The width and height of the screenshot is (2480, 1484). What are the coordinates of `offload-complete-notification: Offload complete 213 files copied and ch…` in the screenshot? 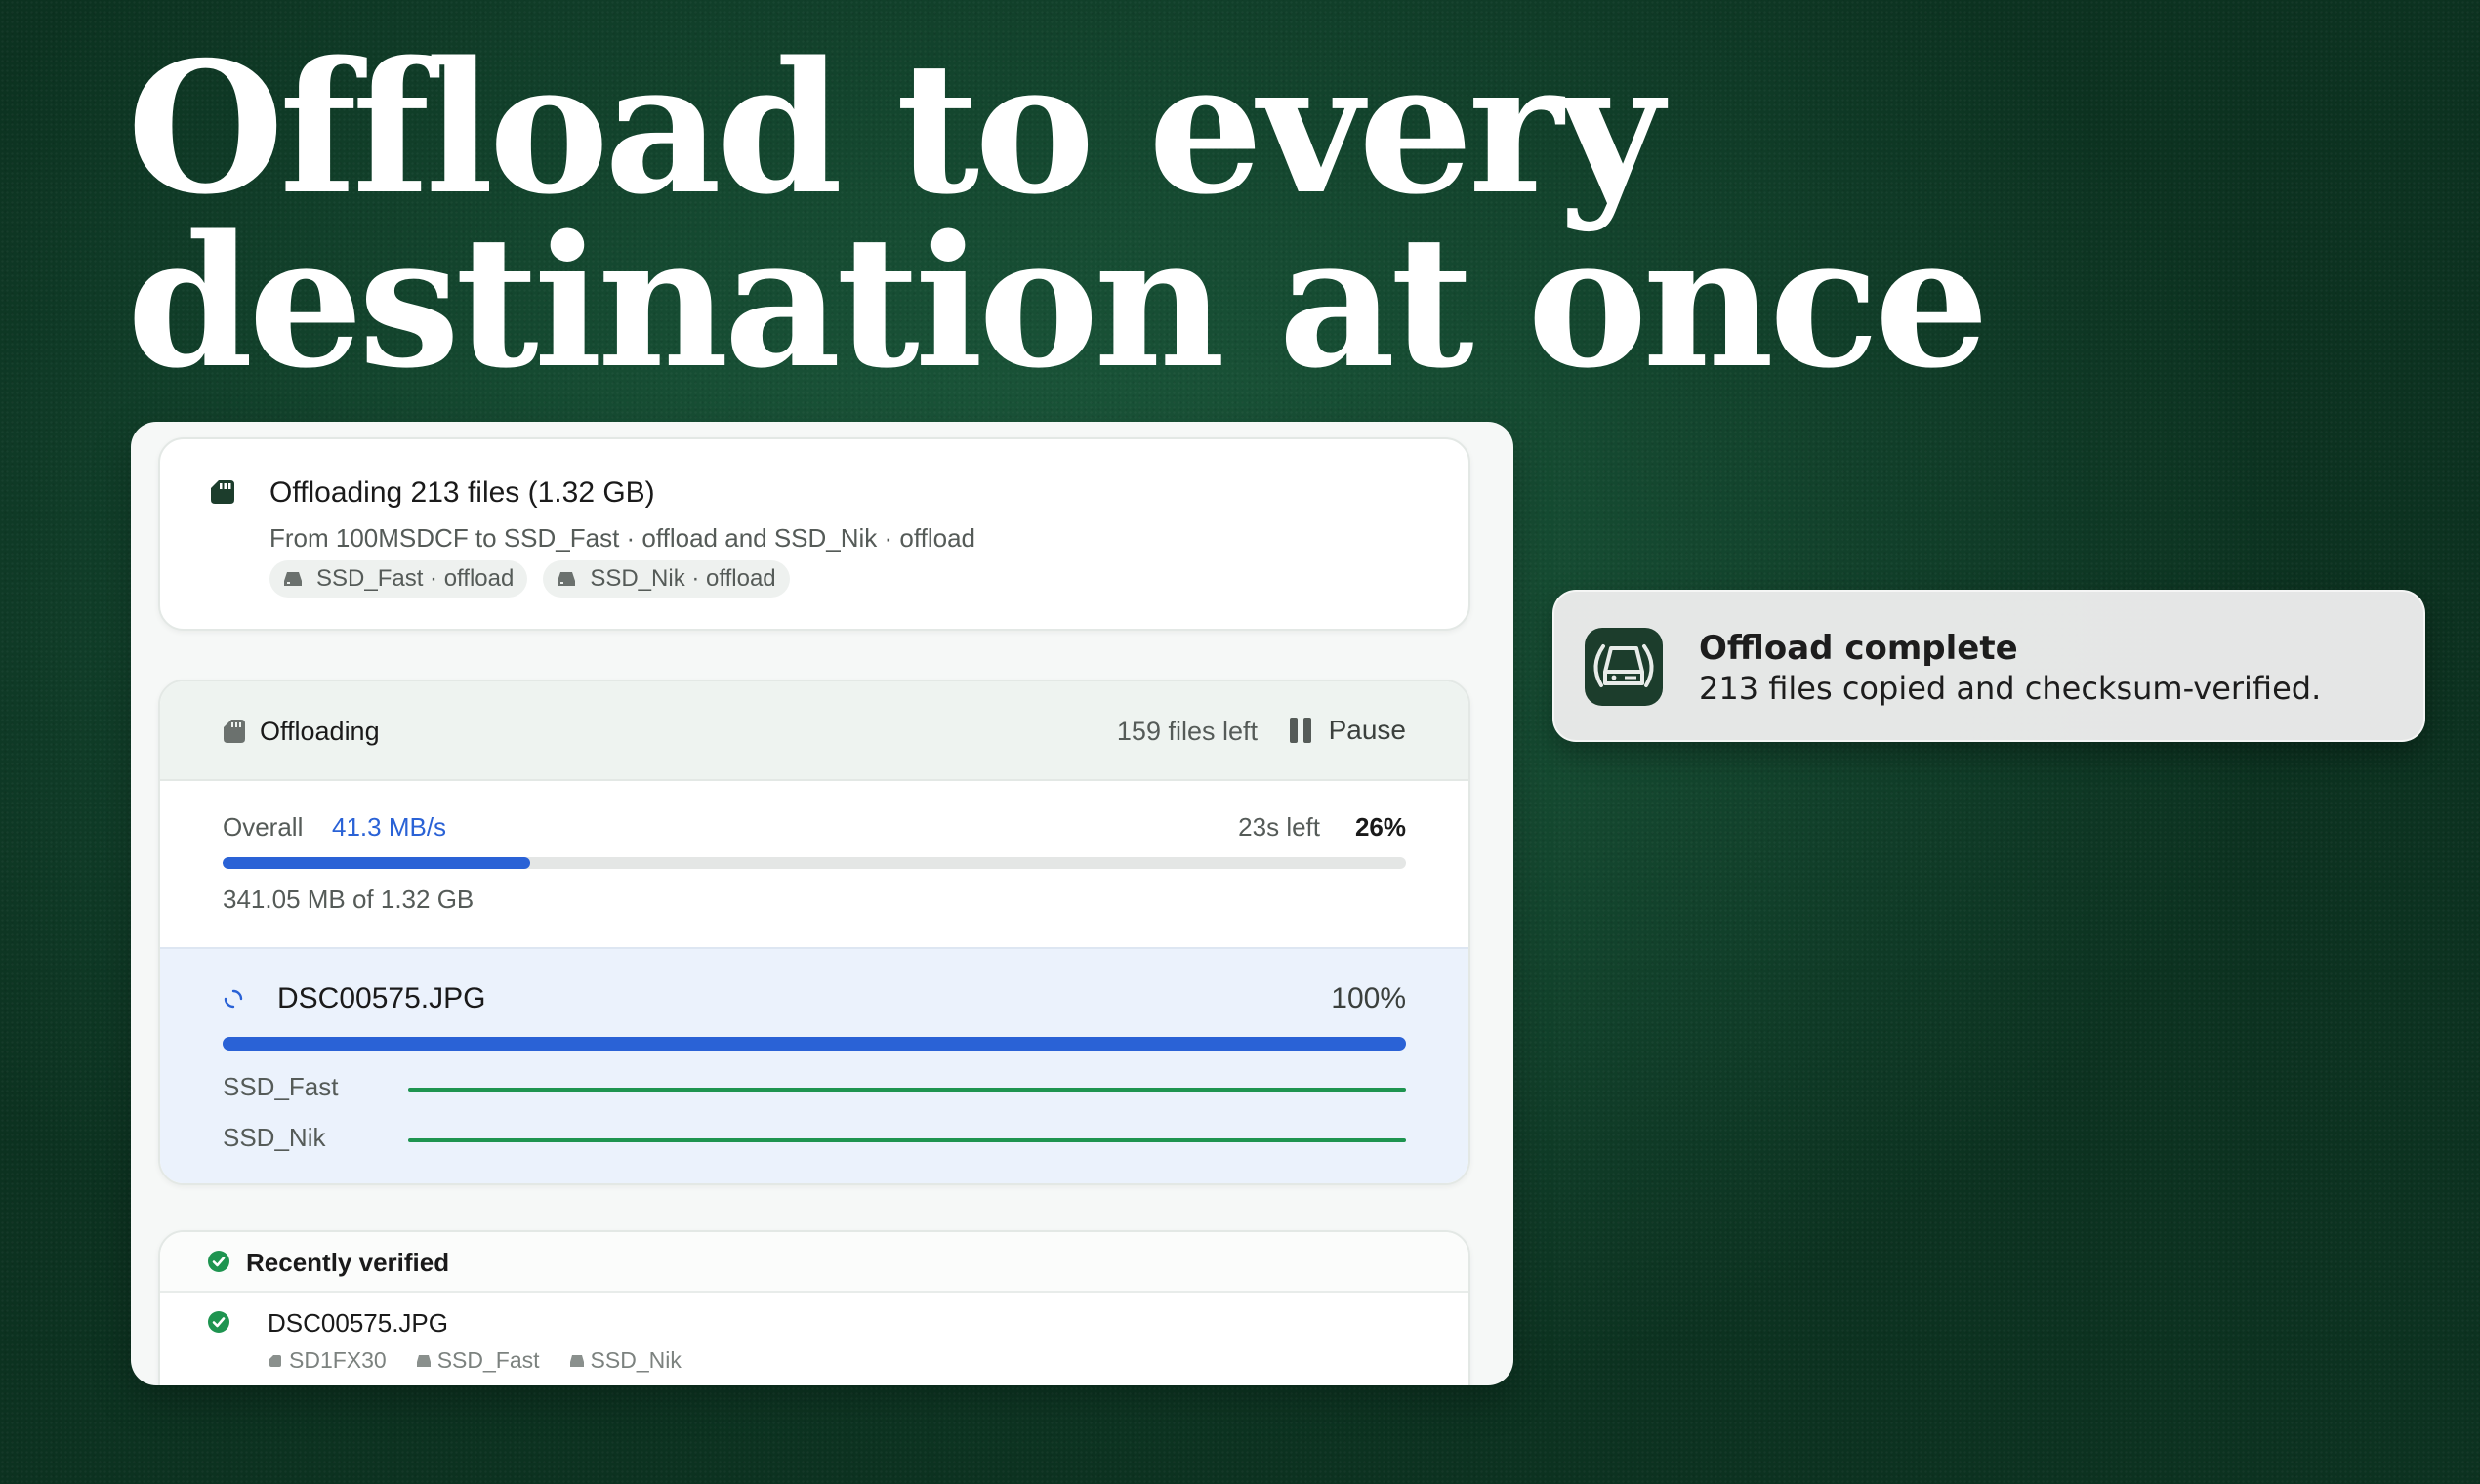 It's located at (1988, 666).